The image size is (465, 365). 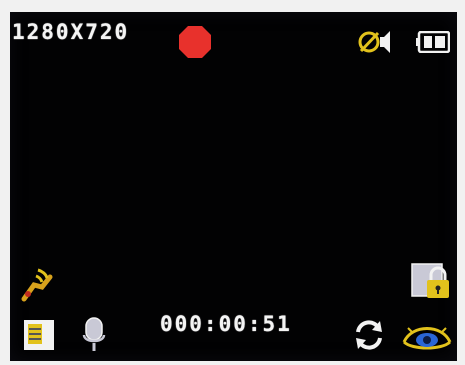 What do you see at coordinates (226, 324) in the screenshot?
I see `recording-time-label: 000:00:51` at bounding box center [226, 324].